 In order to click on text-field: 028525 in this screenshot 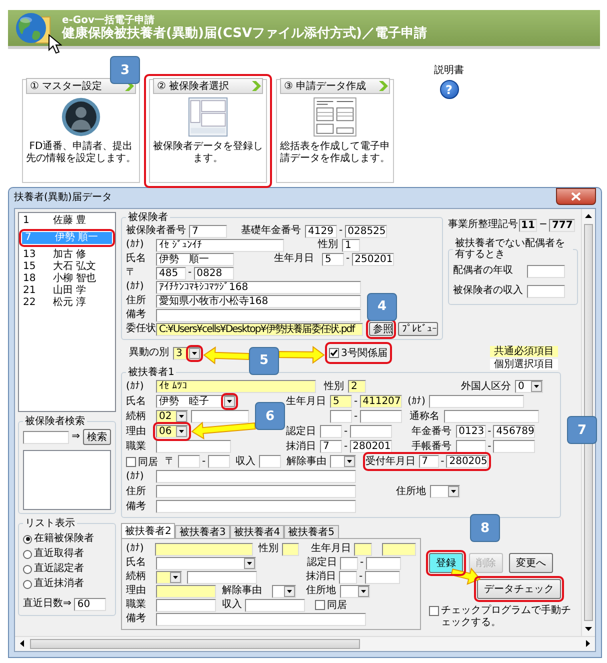, I will do `click(365, 231)`.